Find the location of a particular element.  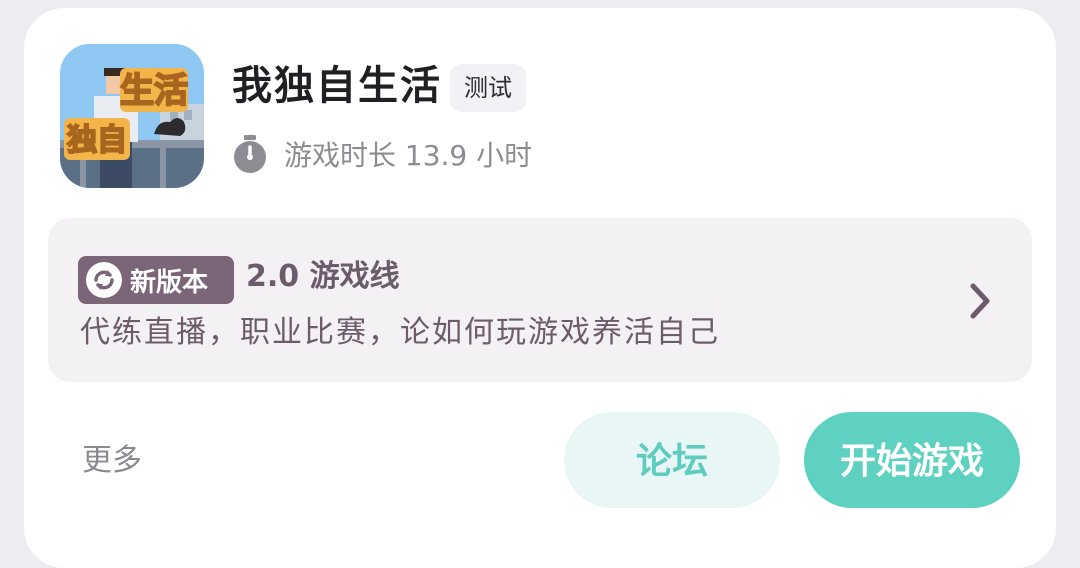

forum-button: 论坛 is located at coordinates (672, 460).